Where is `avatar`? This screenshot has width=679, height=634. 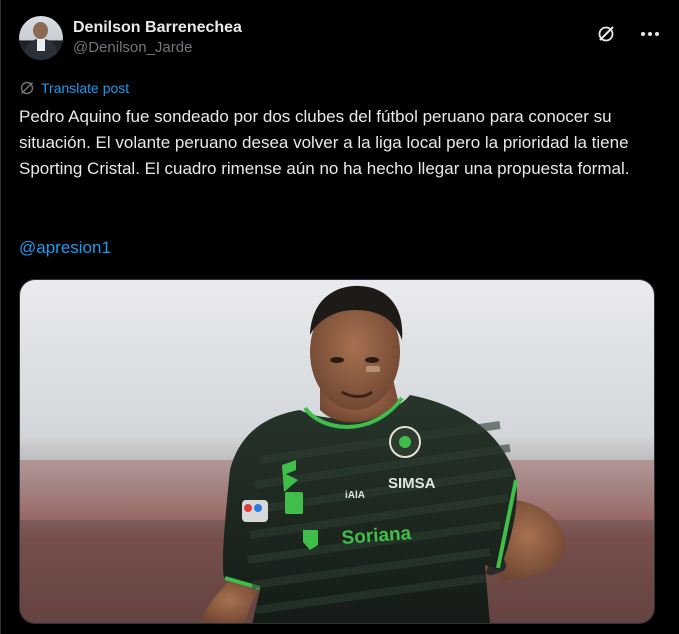 avatar is located at coordinates (41, 38).